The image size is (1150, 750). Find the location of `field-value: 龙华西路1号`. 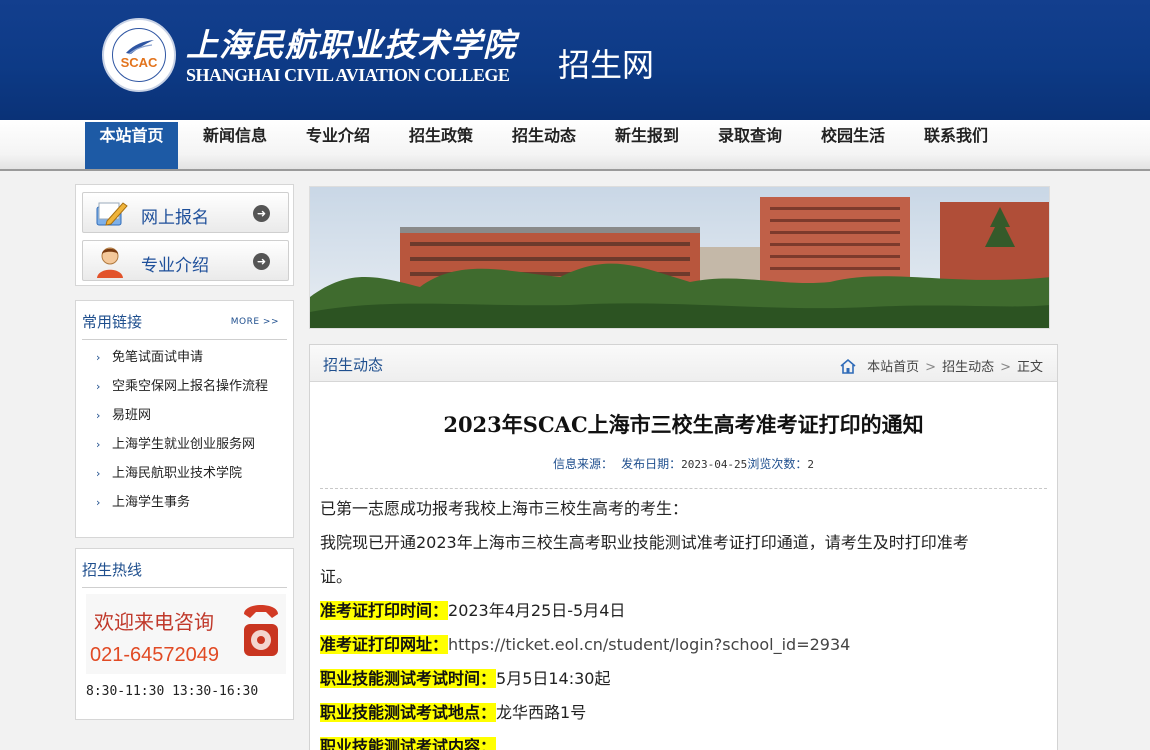

field-value: 龙华西路1号 is located at coordinates (541, 712).